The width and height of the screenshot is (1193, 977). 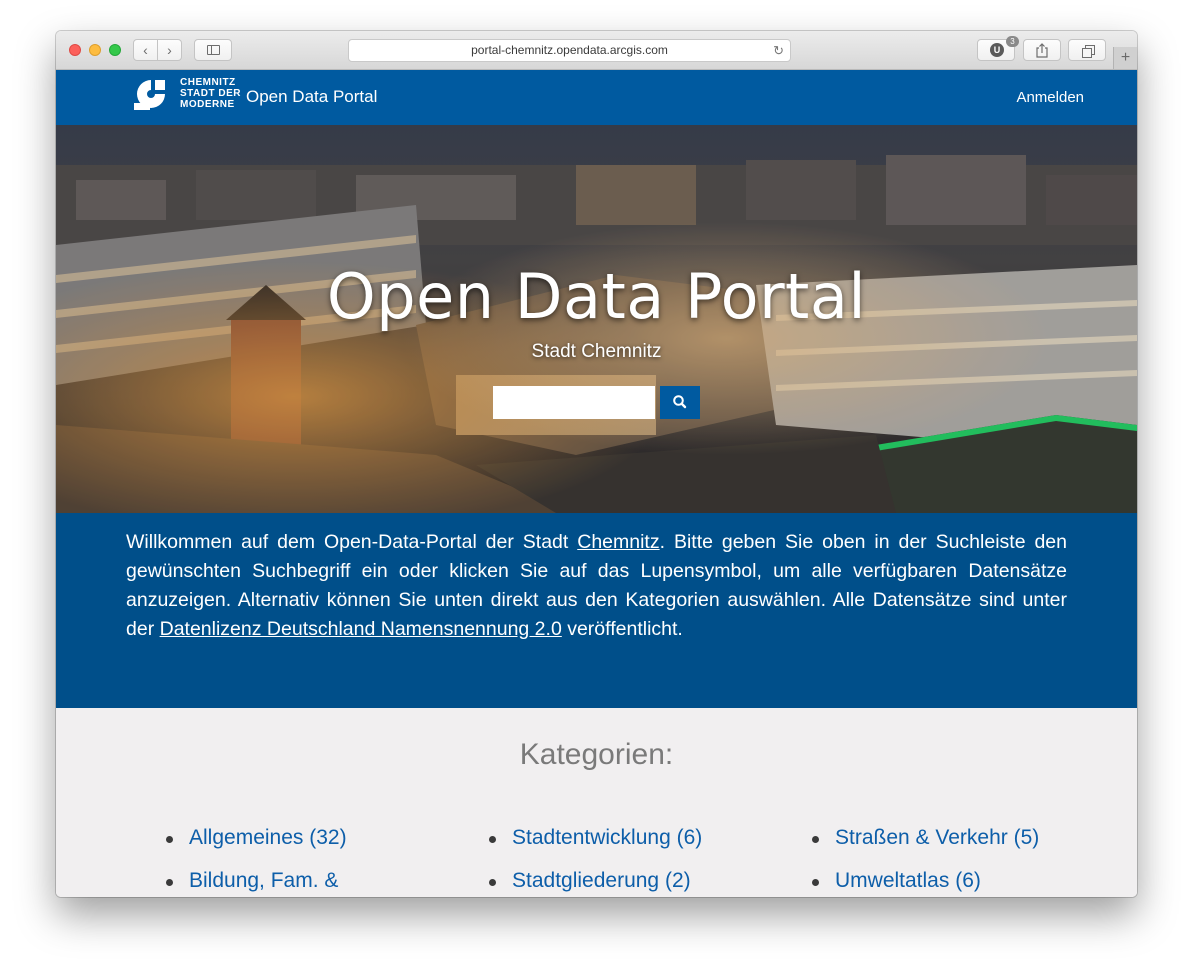 I want to click on category-label: Straßen & Verkehr (5), so click(x=937, y=837).